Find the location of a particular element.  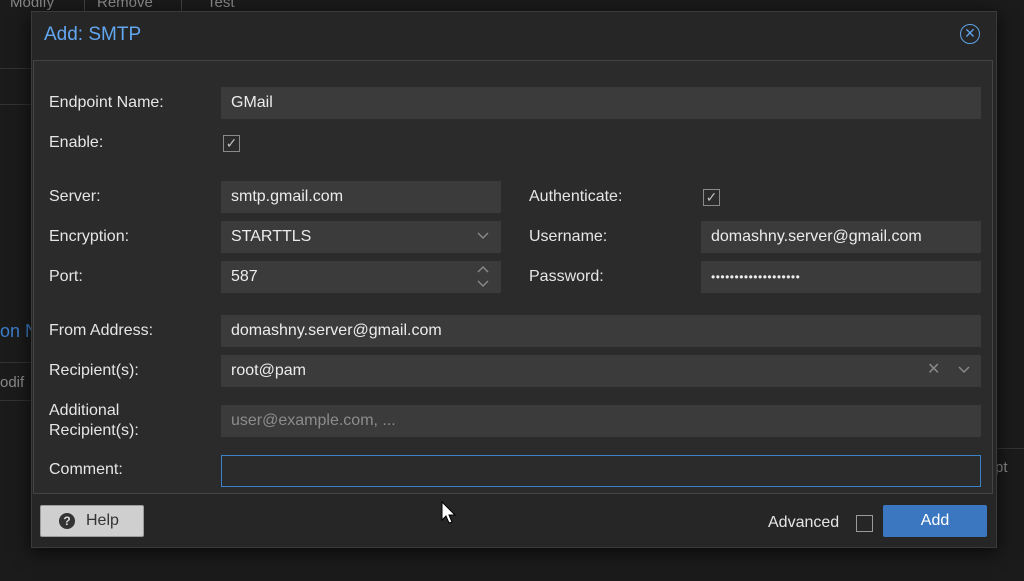

authenticate-checkbox: ✓ is located at coordinates (711, 197).